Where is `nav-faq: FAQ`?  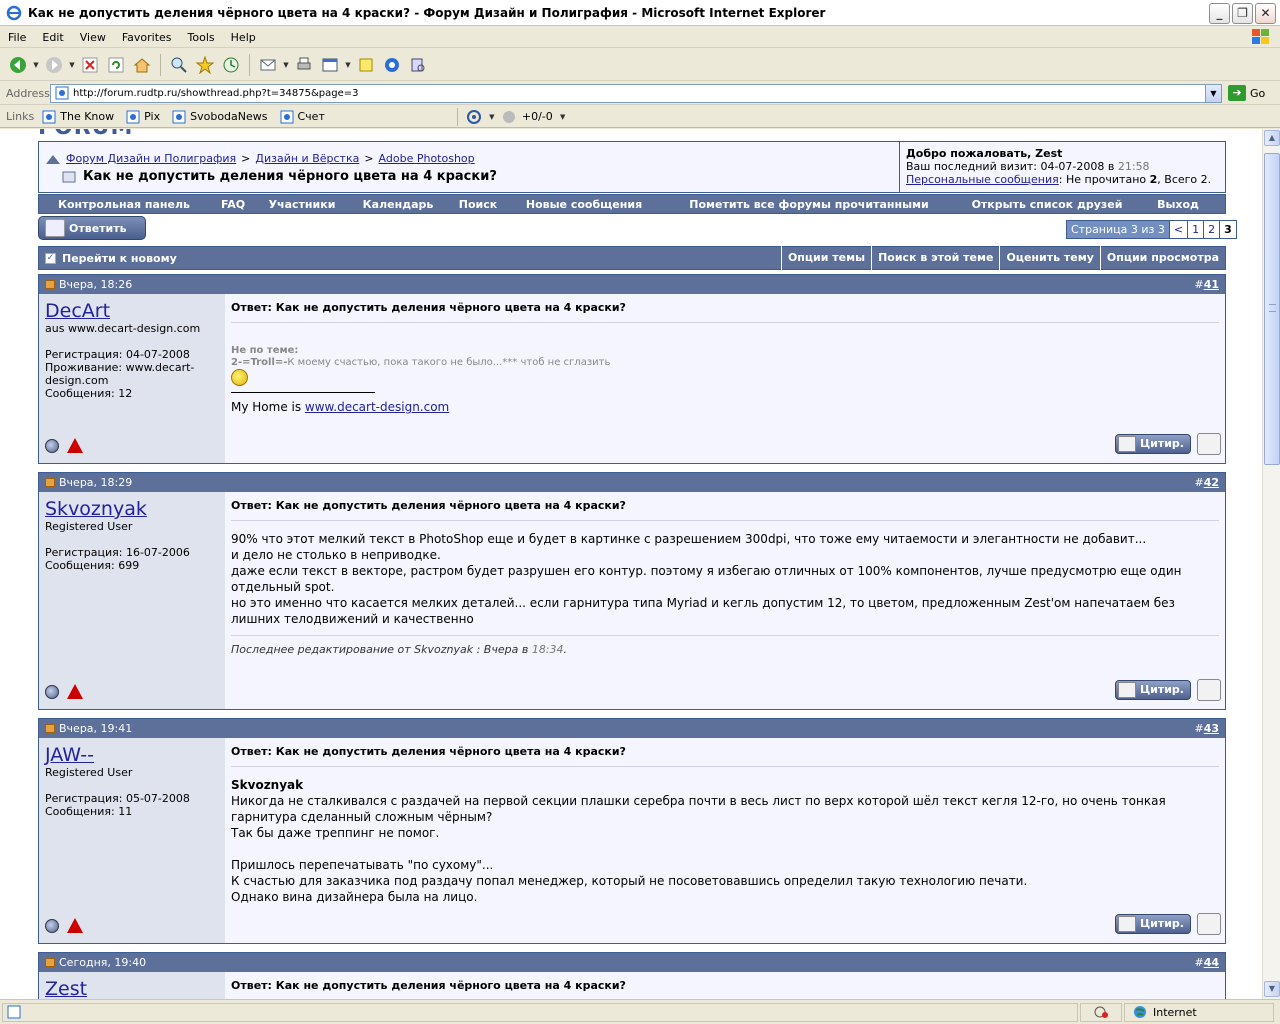 nav-faq: FAQ is located at coordinates (233, 204).